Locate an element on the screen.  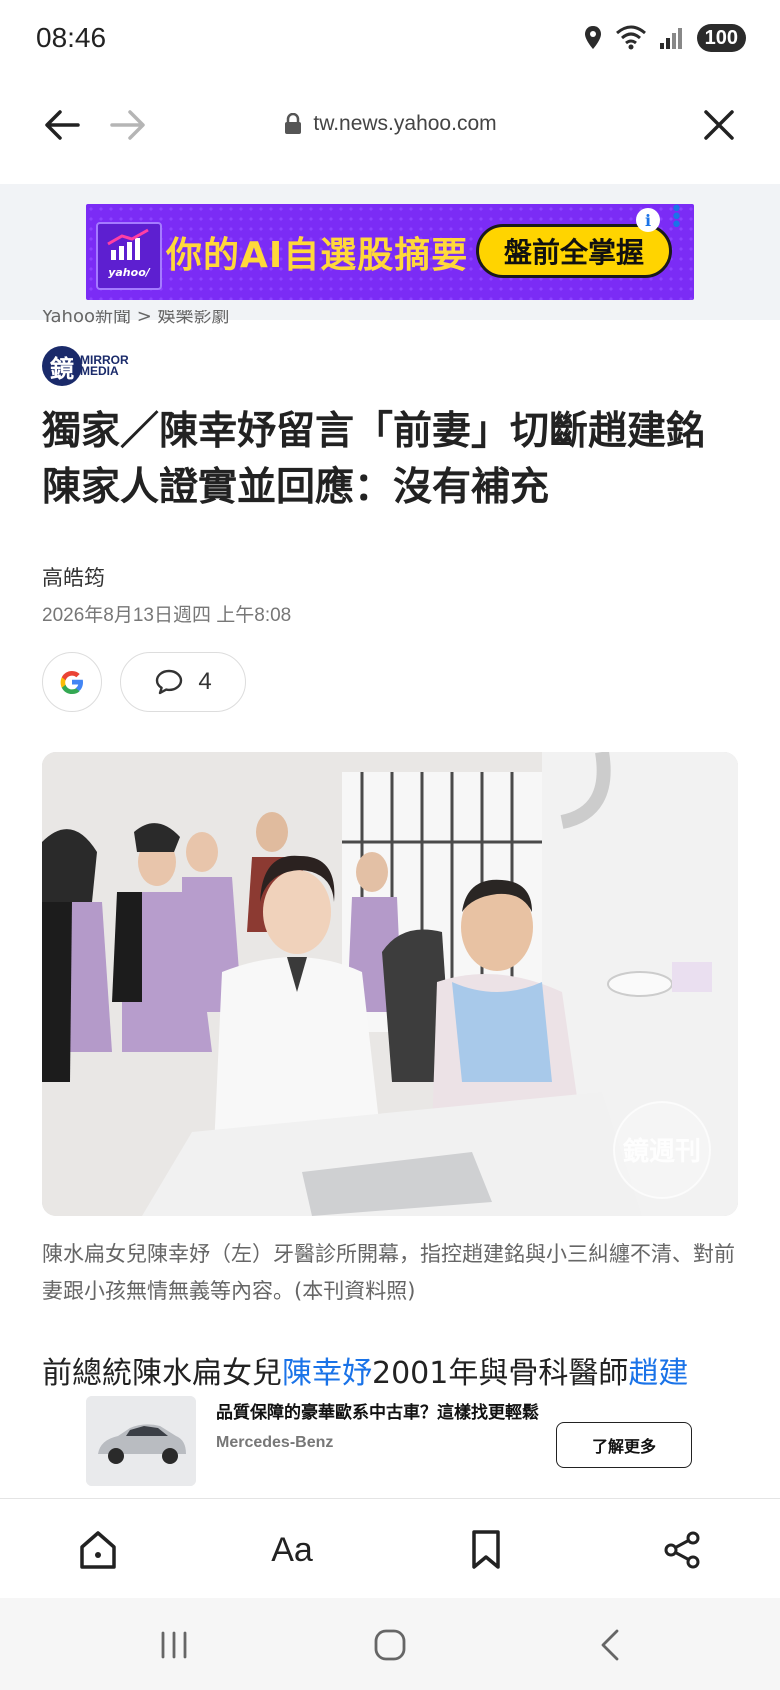
article-body: 前總統陳水扁女兒陳幸妤2001年與骨科醫師趙建 is located at coordinates (402, 1370).